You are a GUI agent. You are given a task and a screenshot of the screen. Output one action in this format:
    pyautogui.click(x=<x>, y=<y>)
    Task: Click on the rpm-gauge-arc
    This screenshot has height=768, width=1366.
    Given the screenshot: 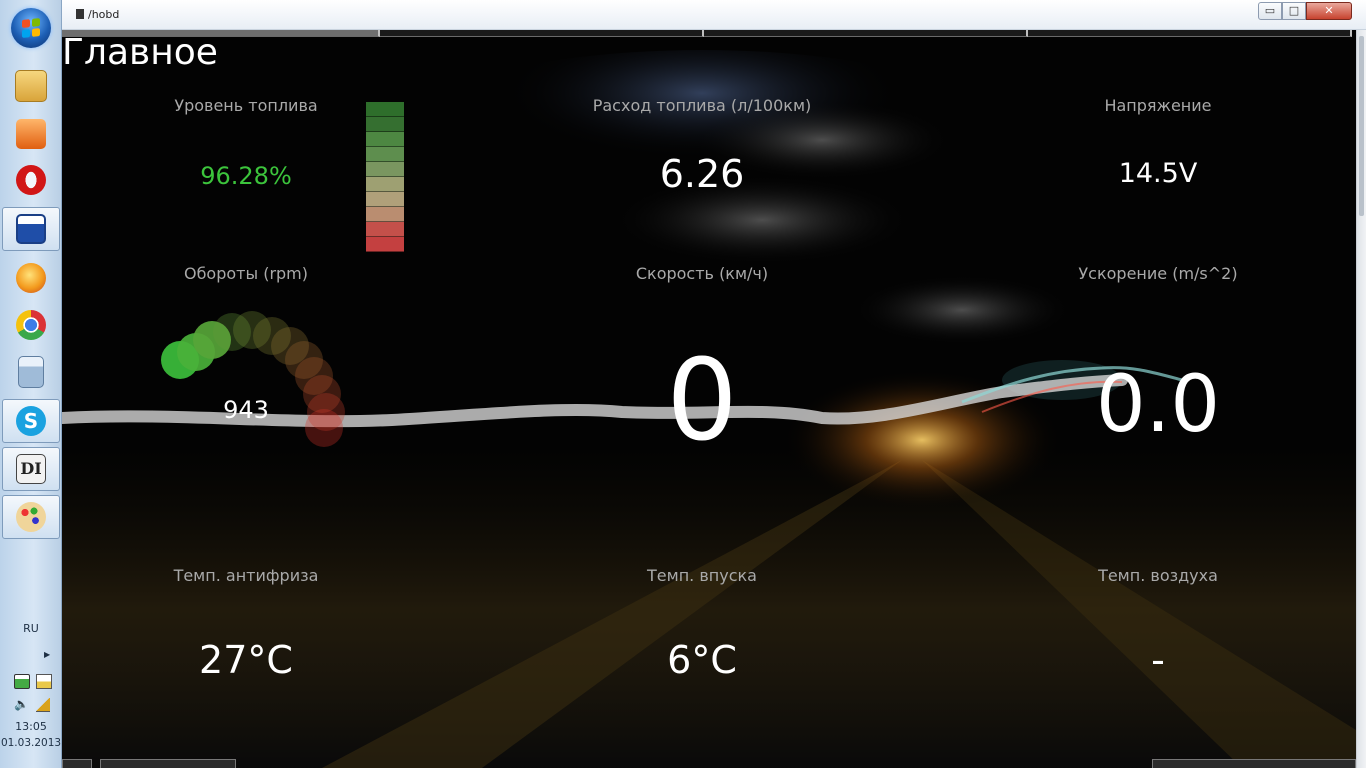 What is the action you would take?
    pyautogui.click(x=253, y=379)
    